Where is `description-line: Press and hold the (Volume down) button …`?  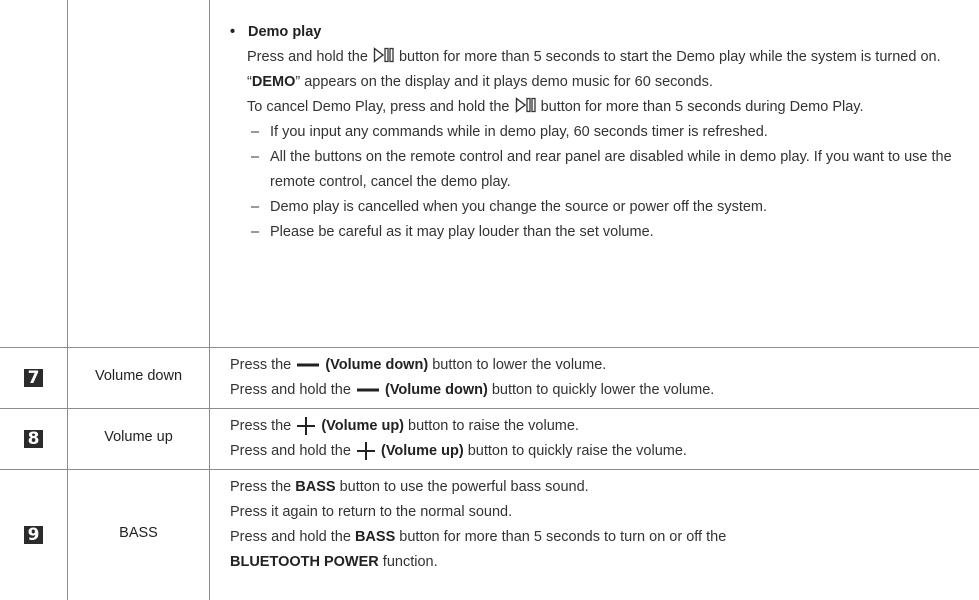 description-line: Press and hold the (Volume down) button … is located at coordinates (472, 390).